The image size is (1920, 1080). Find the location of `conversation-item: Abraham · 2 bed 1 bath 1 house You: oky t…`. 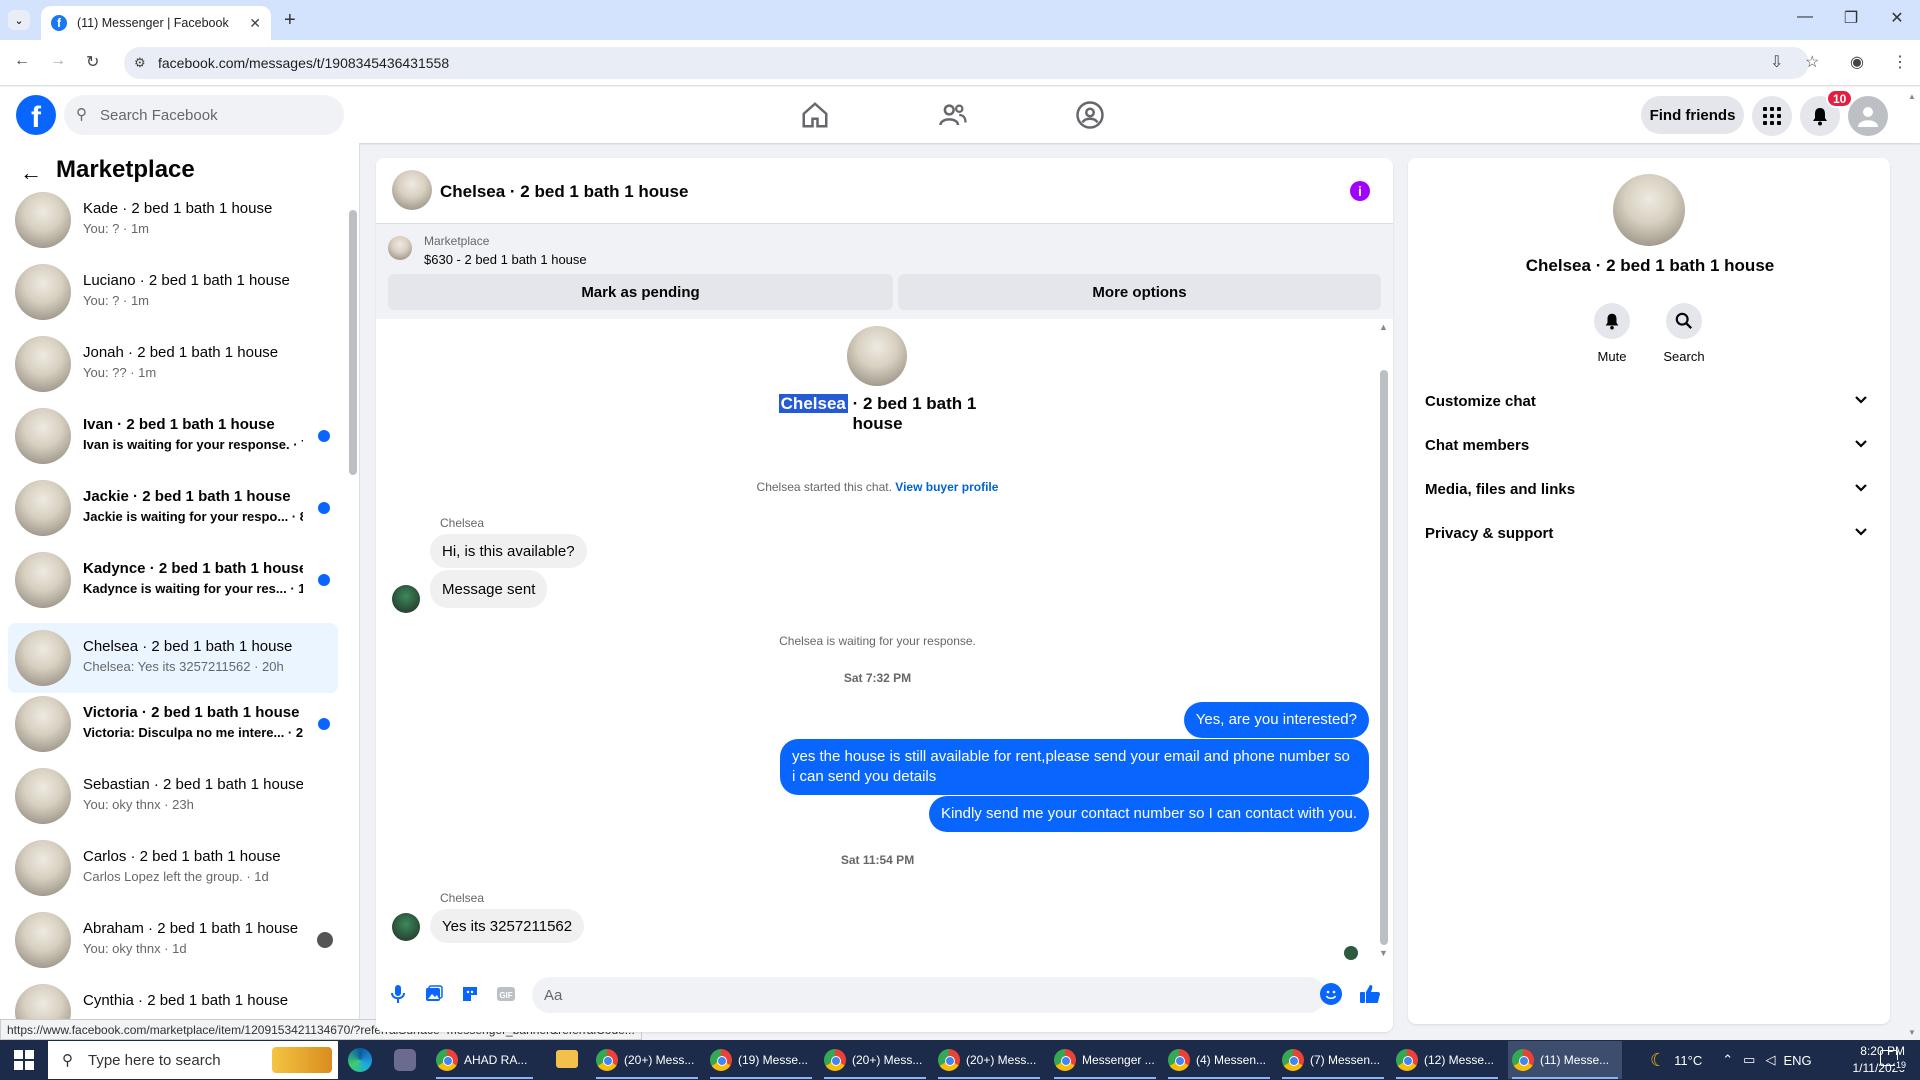

conversation-item: Abraham · 2 bed 1 bath 1 house You: oky t… is located at coordinates (173, 940).